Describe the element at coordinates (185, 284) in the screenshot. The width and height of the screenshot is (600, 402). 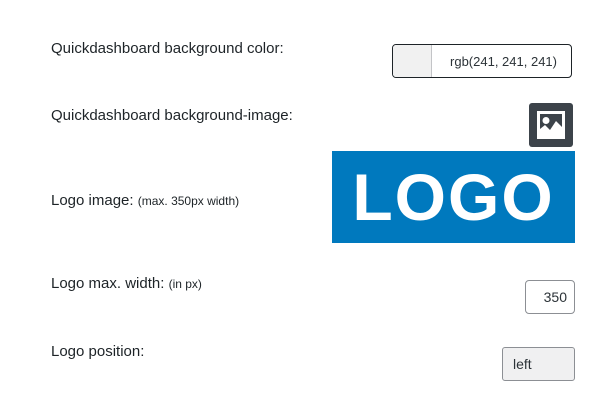
I see `logo-width-hint: (in px)` at that location.